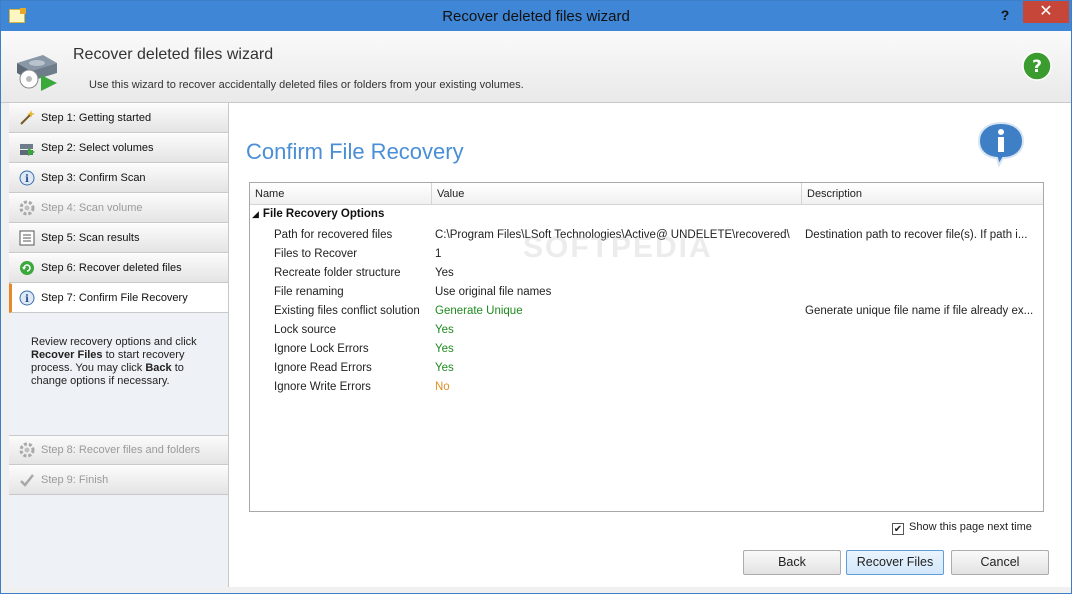 Image resolution: width=1072 pixels, height=594 pixels. What do you see at coordinates (1001, 144) in the screenshot?
I see `info-bubble-icon` at bounding box center [1001, 144].